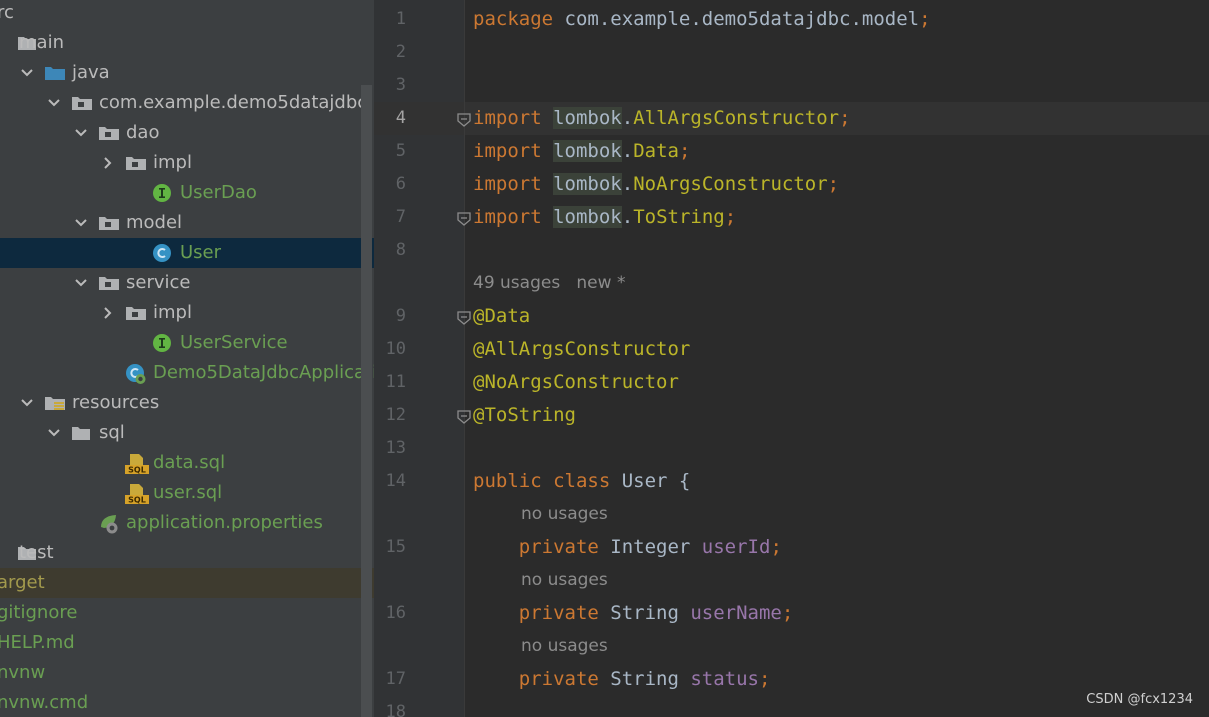 The height and width of the screenshot is (717, 1209). Describe the element at coordinates (187, 433) in the screenshot. I see `tree-item-sql: sql` at that location.